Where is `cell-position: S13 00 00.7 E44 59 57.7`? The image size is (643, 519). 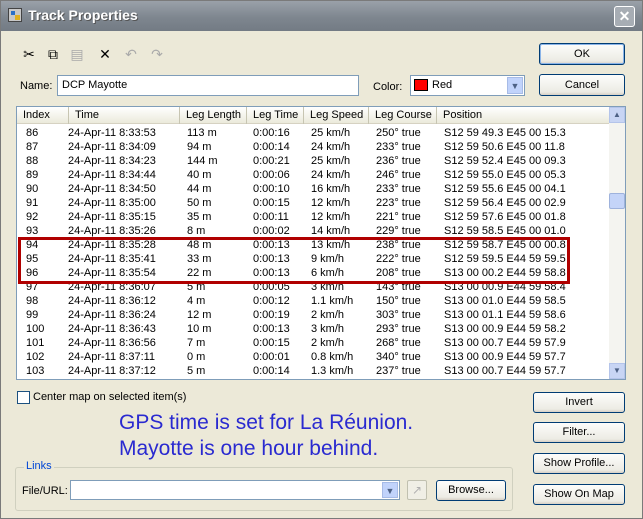 cell-position: S13 00 00.7 E44 59 57.7 is located at coordinates (505, 371).